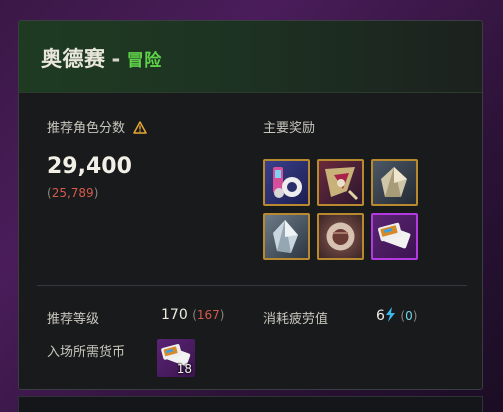  Describe the element at coordinates (397, 316) in the screenshot. I see `fatigue-value: 6 (0)` at that location.